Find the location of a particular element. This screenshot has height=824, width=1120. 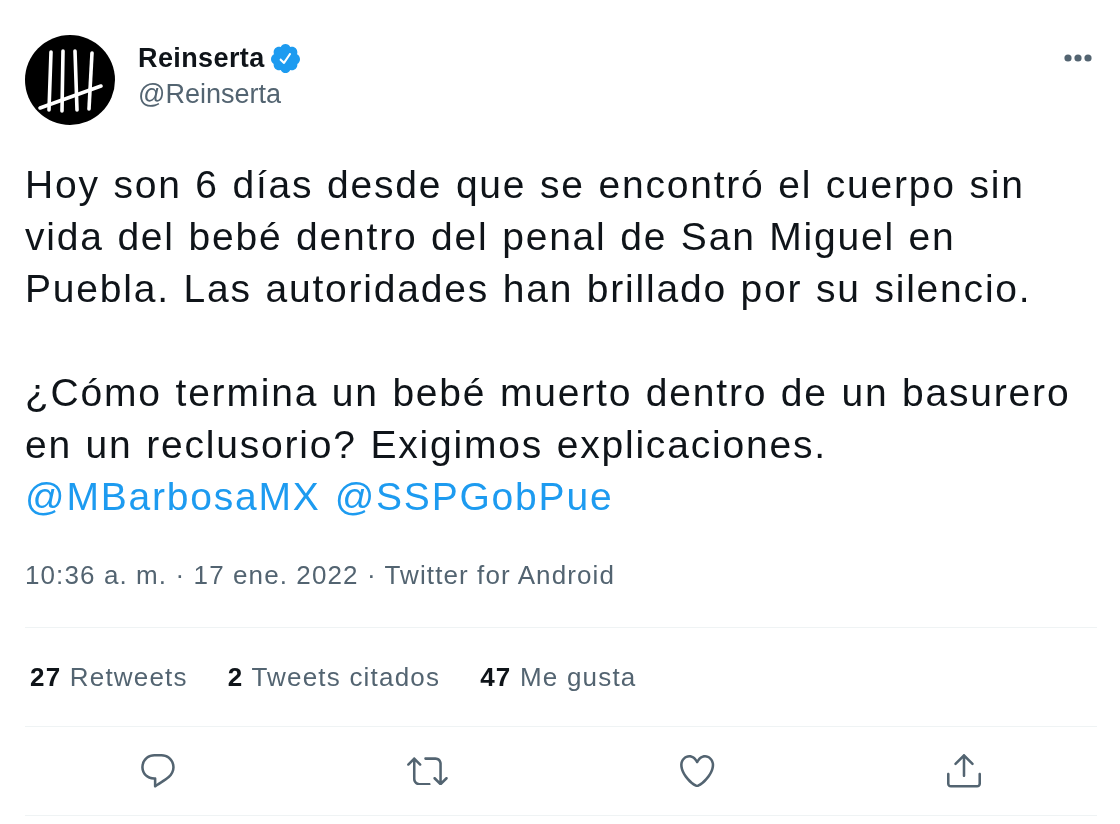

share-icon is located at coordinates (963, 771).